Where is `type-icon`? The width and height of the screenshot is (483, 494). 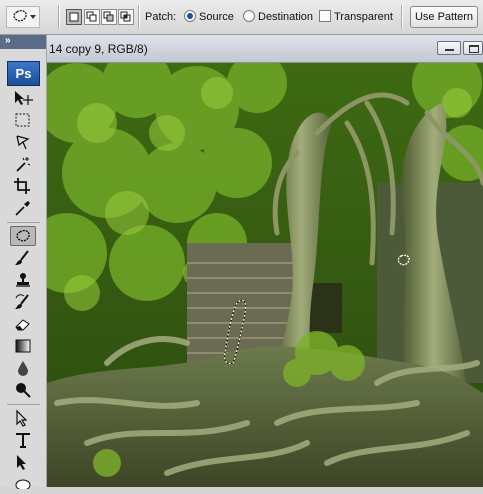
type-icon is located at coordinates (23, 440).